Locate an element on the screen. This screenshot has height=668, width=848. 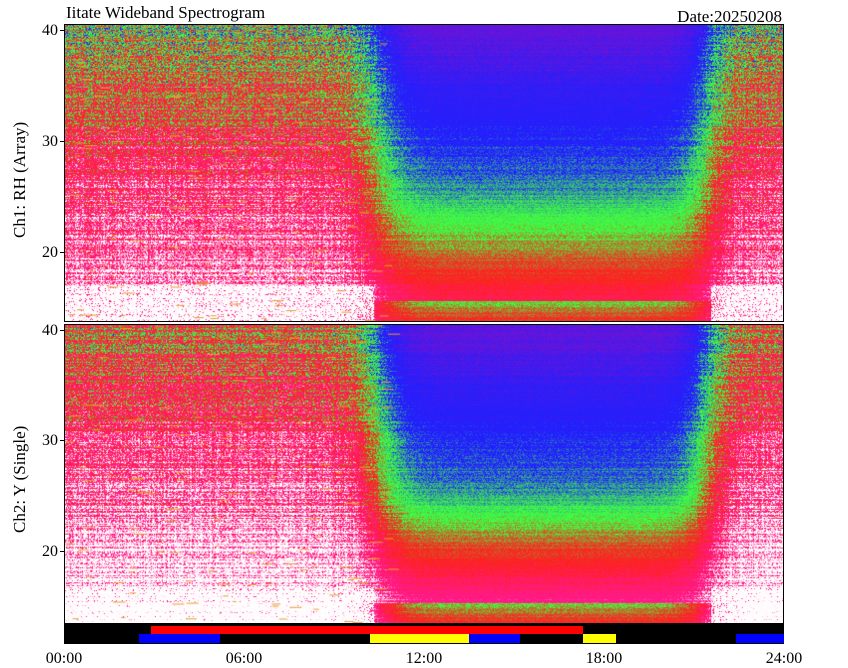
xtick-1200: 12:00 is located at coordinates (424, 658).